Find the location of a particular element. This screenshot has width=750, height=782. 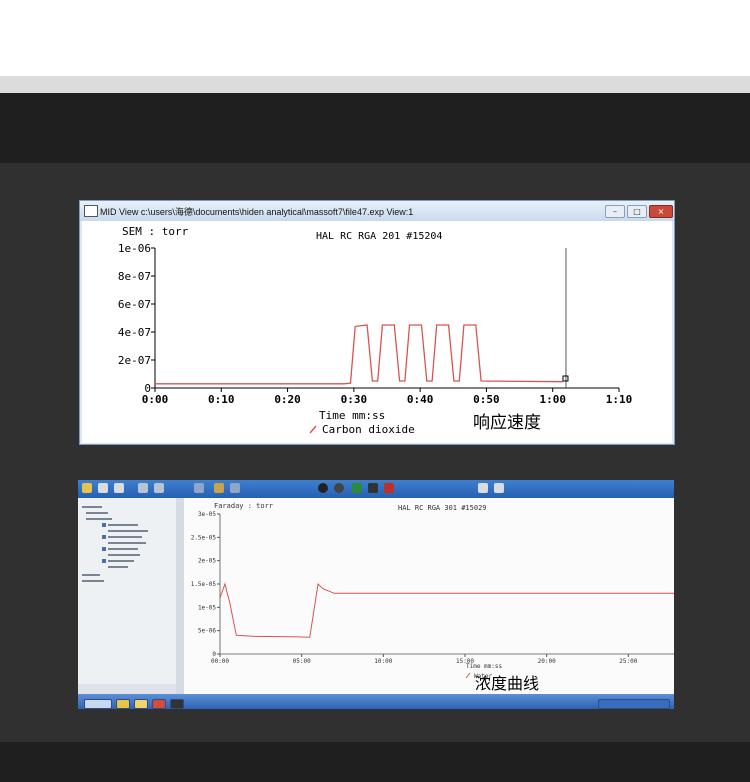

y-tick-label: 1e-05 is located at coordinates (207, 607).